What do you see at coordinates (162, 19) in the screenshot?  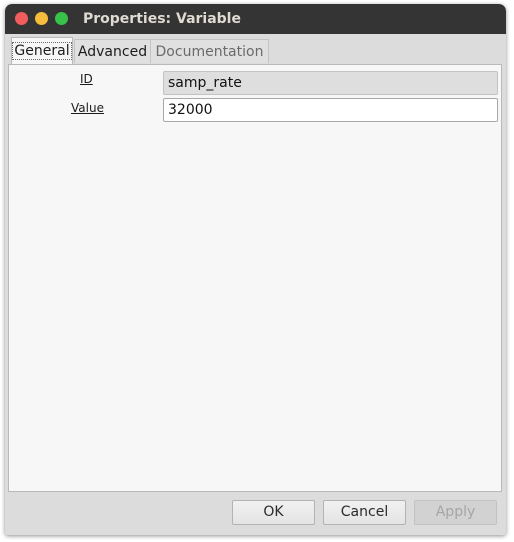 I see `window-title: Properties: Variable` at bounding box center [162, 19].